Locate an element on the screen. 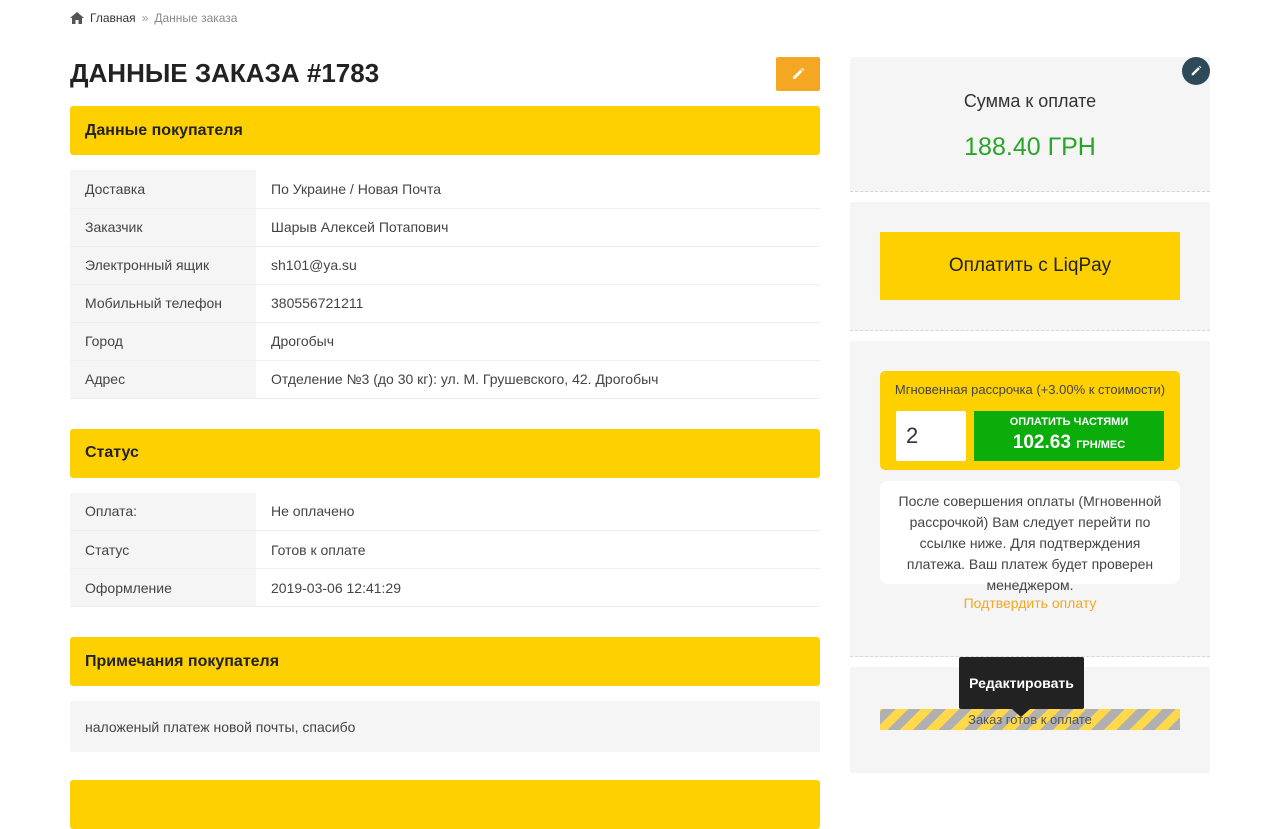 The image size is (1280, 829). table-row: Электронный ящик sh101@ya.su is located at coordinates (445, 265).